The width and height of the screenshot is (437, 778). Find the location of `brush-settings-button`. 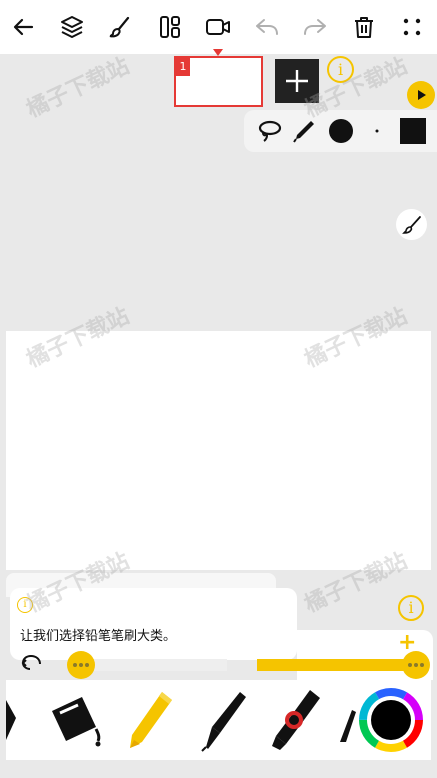

brush-settings-button is located at coordinates (411, 224).